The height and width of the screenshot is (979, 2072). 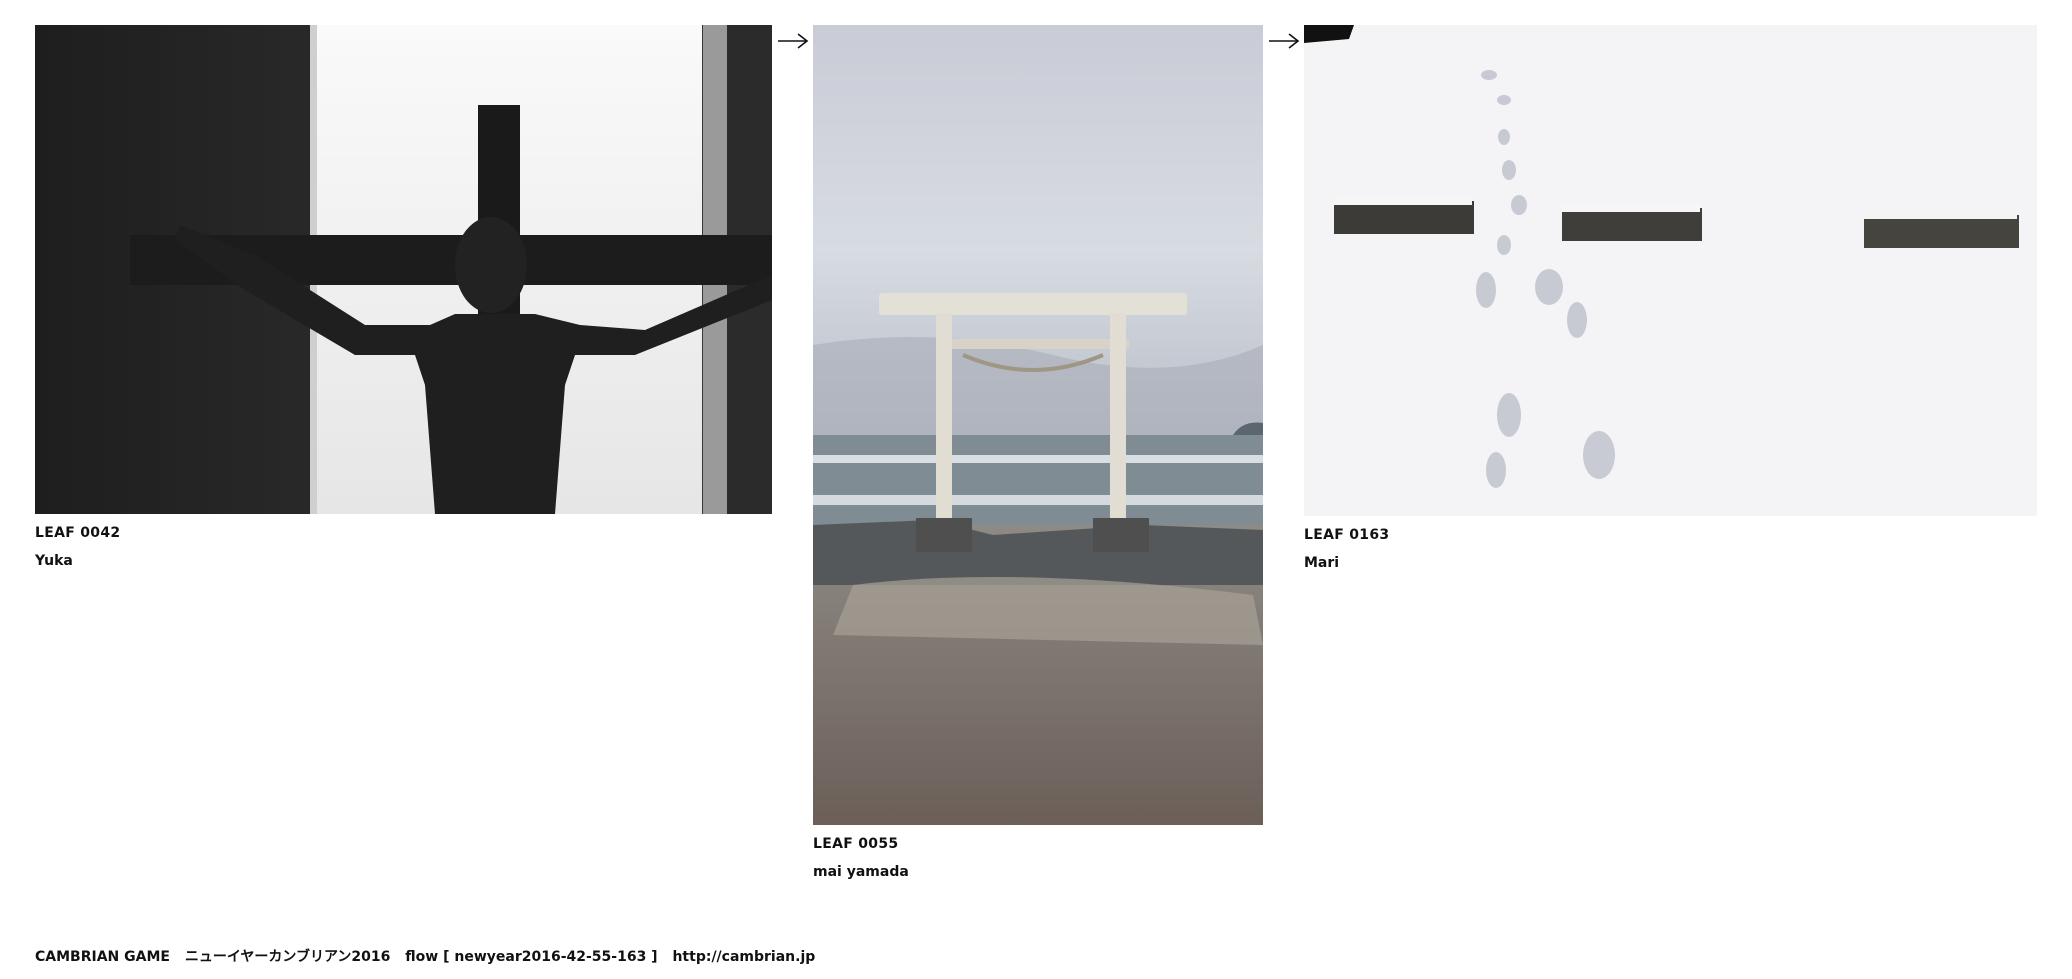 What do you see at coordinates (1321, 563) in the screenshot?
I see `leaf-author: Mari` at bounding box center [1321, 563].